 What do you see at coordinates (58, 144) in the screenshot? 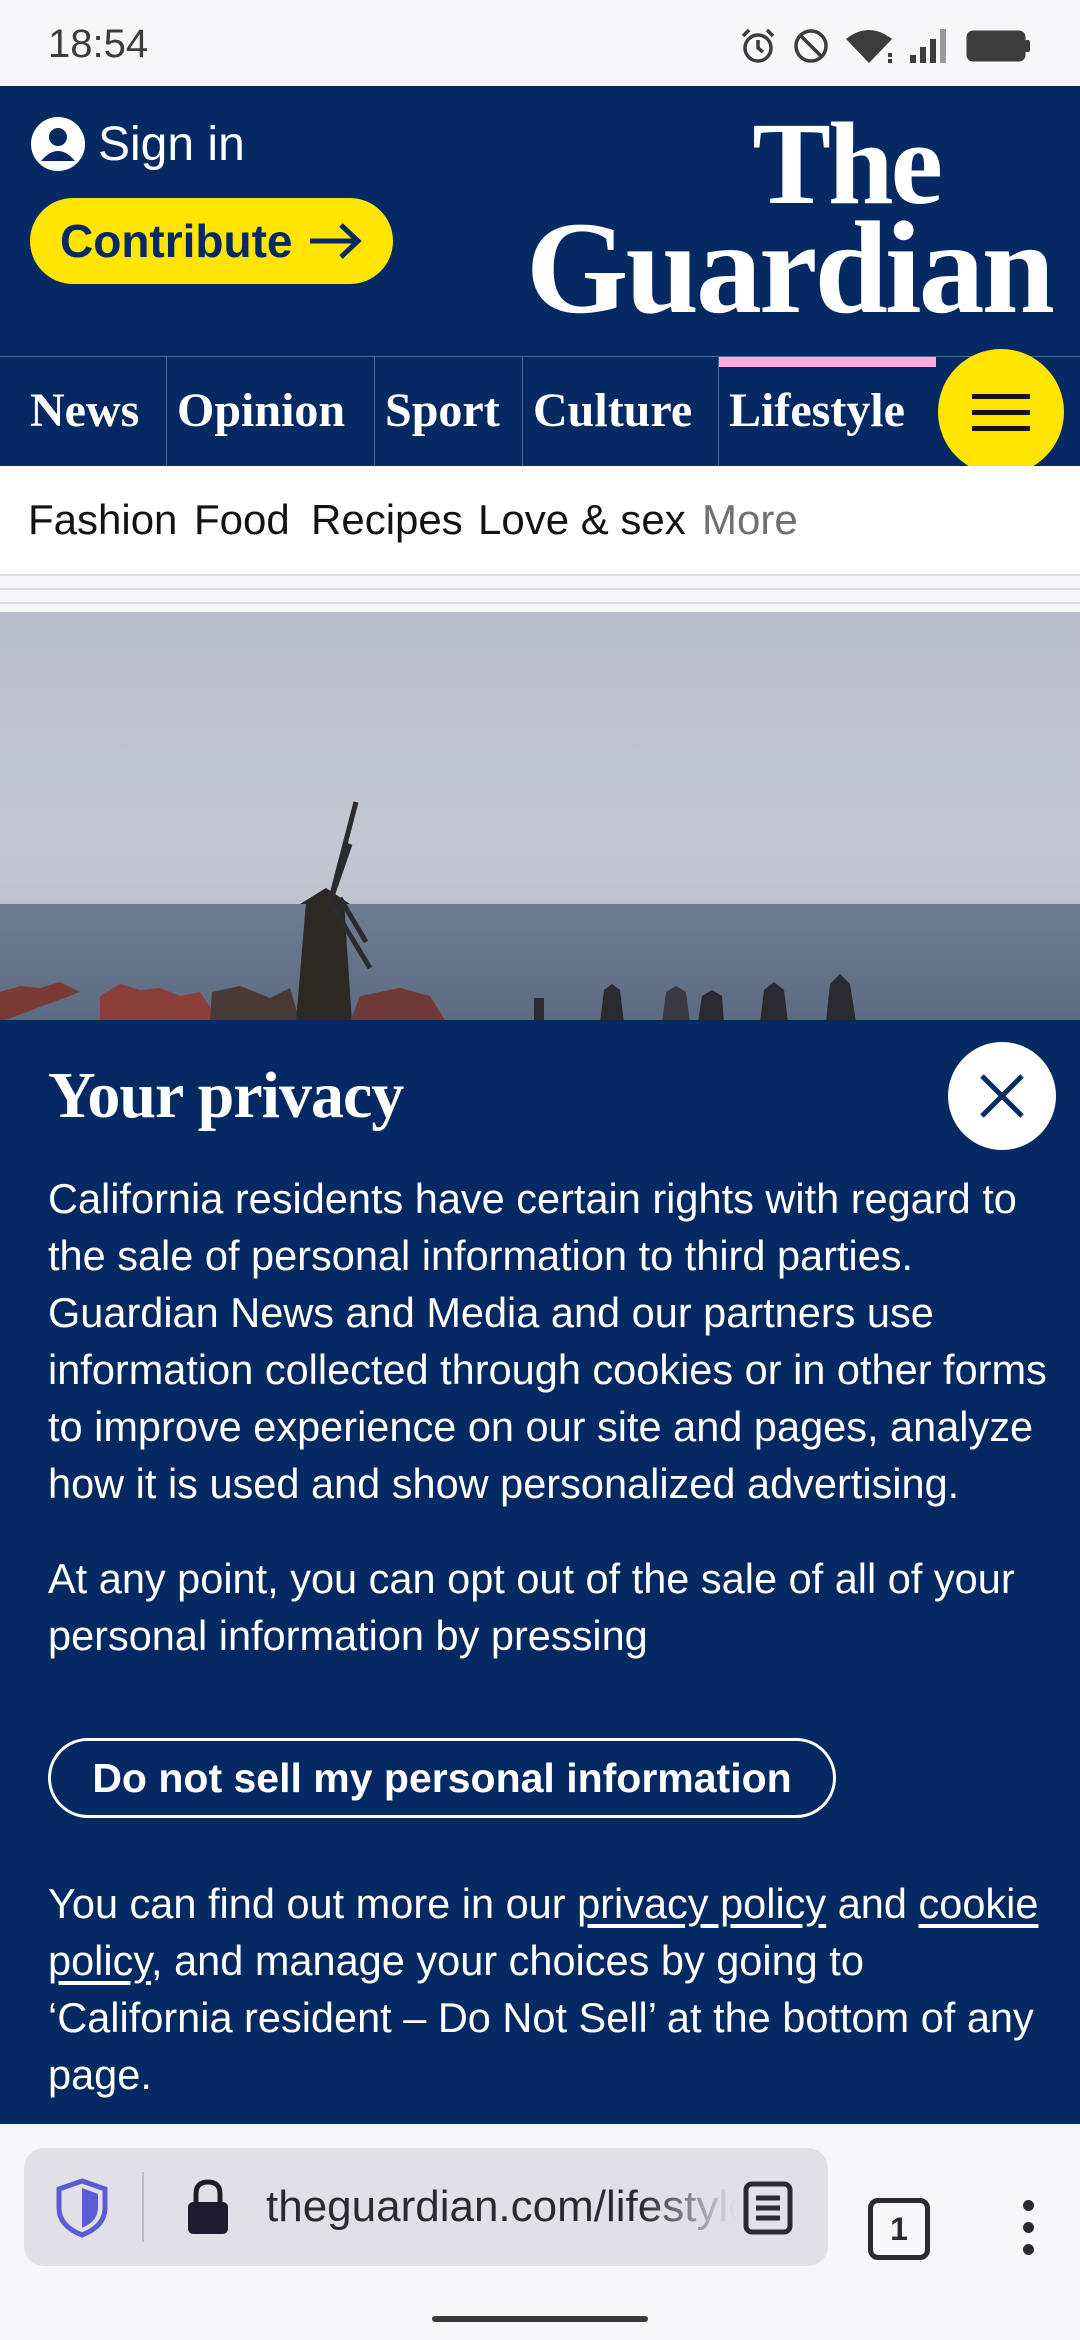
I see `user-icon` at bounding box center [58, 144].